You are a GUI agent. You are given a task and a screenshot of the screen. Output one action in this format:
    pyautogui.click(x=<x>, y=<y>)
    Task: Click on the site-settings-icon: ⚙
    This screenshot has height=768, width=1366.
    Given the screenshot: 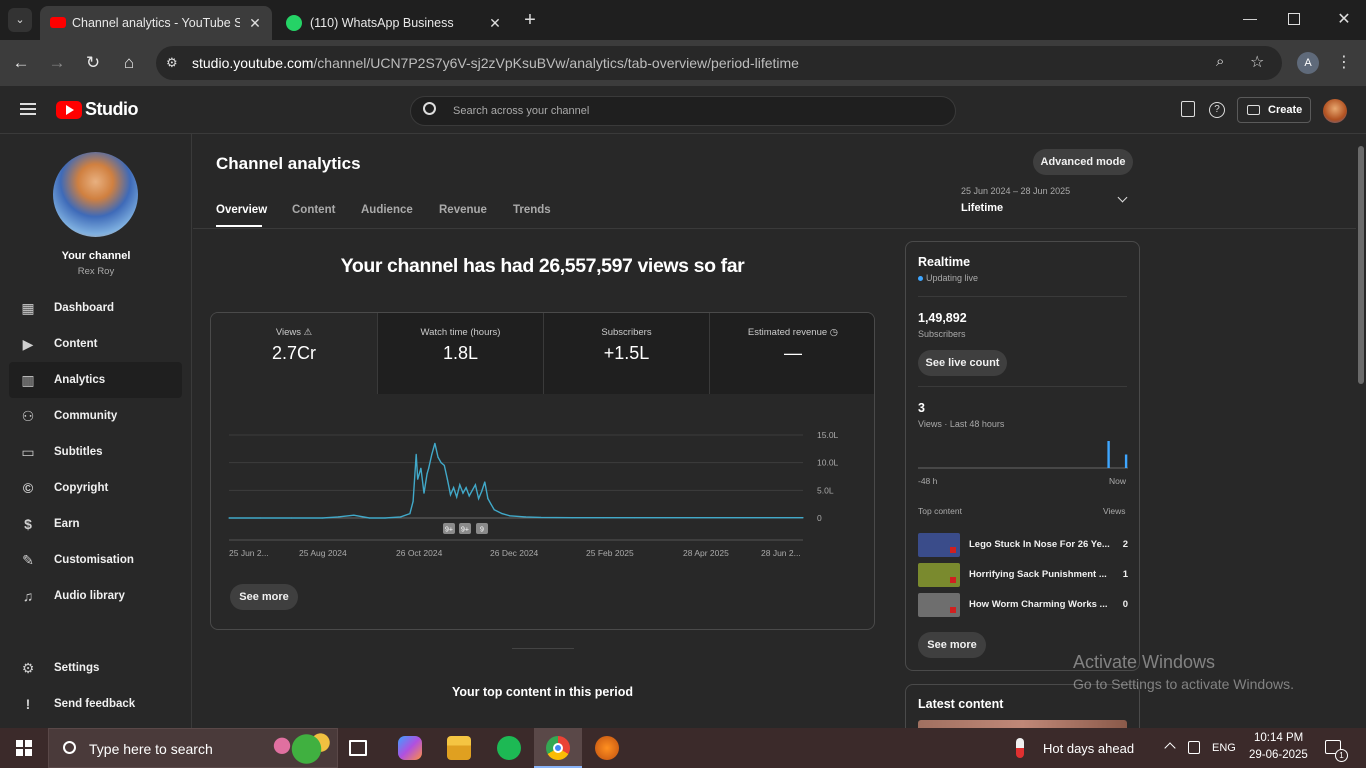 What is the action you would take?
    pyautogui.click(x=172, y=63)
    